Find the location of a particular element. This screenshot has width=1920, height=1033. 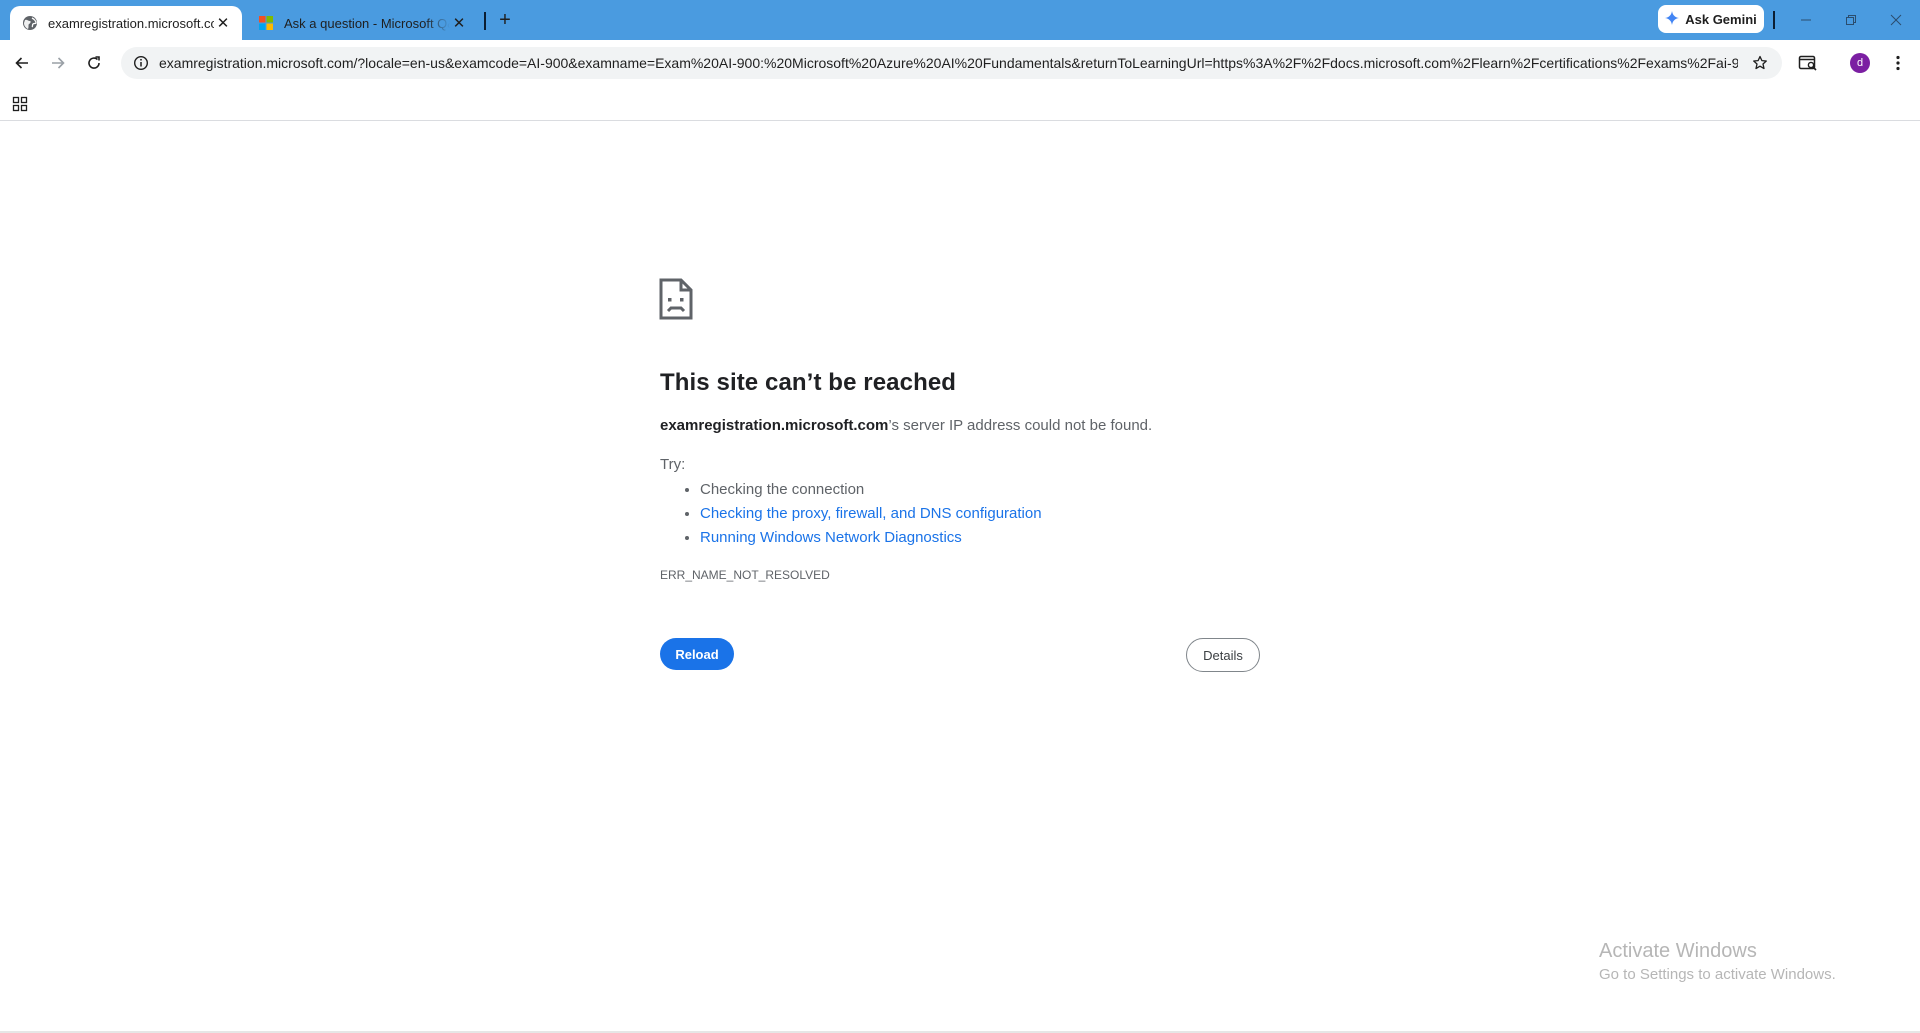

profile-button: d is located at coordinates (1860, 63).